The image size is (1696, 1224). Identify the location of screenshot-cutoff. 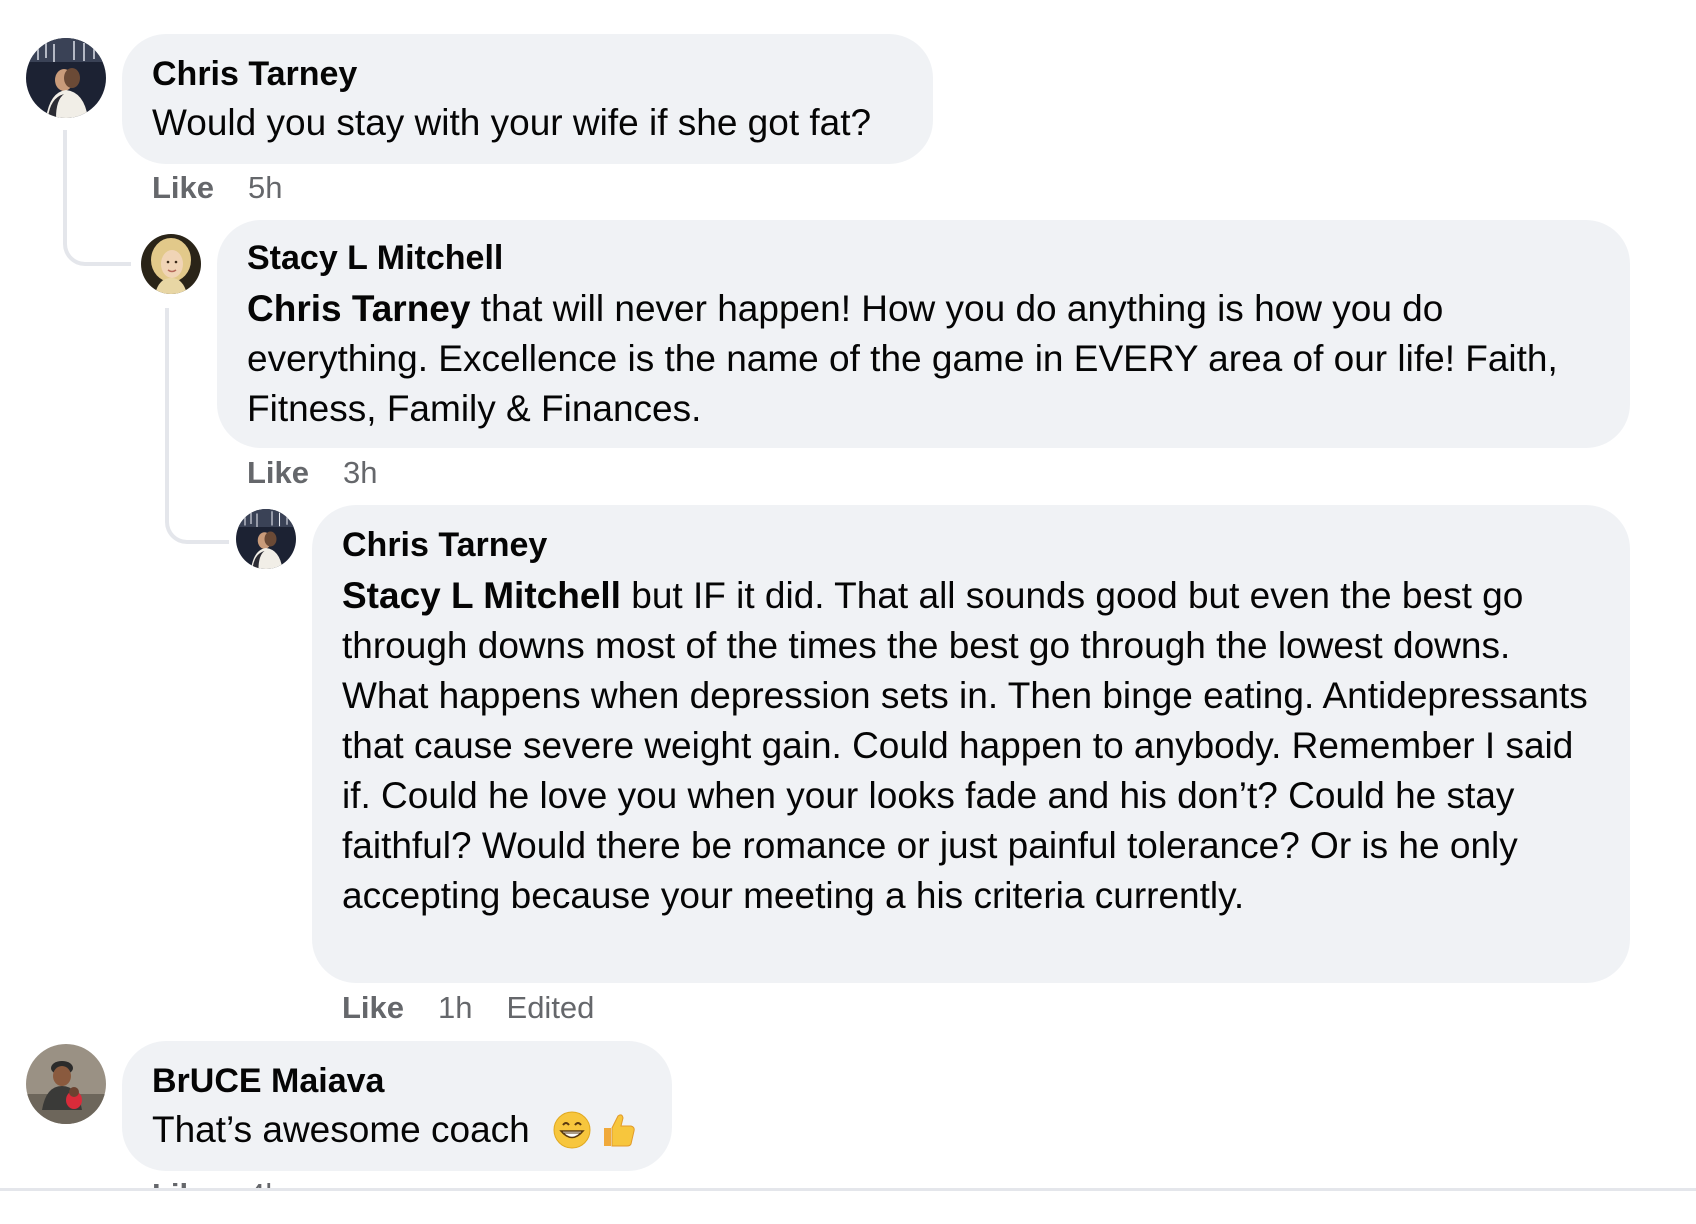
(848, 1207).